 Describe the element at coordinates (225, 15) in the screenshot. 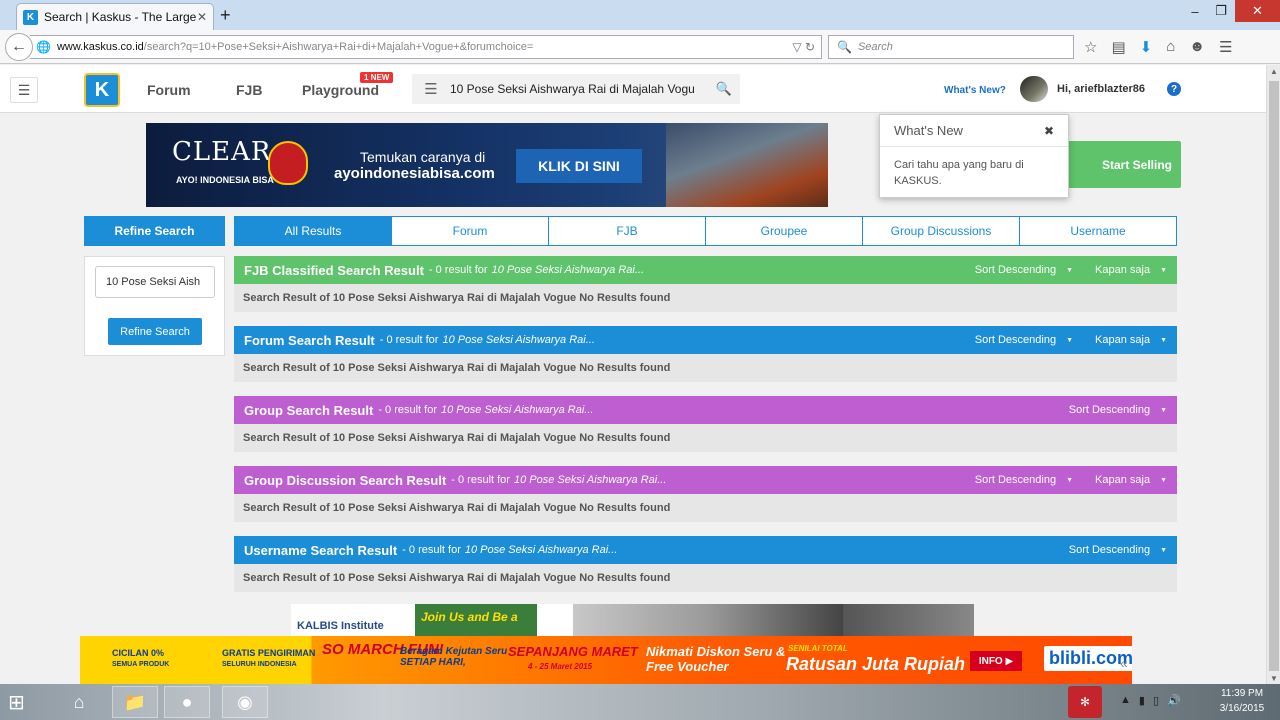

I see `new-tab-button: +` at that location.